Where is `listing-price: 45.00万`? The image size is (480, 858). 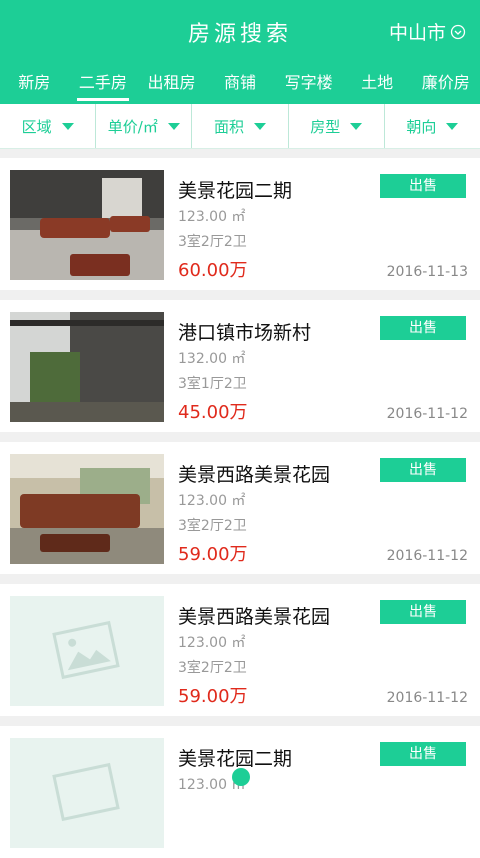 listing-price: 45.00万 is located at coordinates (213, 412).